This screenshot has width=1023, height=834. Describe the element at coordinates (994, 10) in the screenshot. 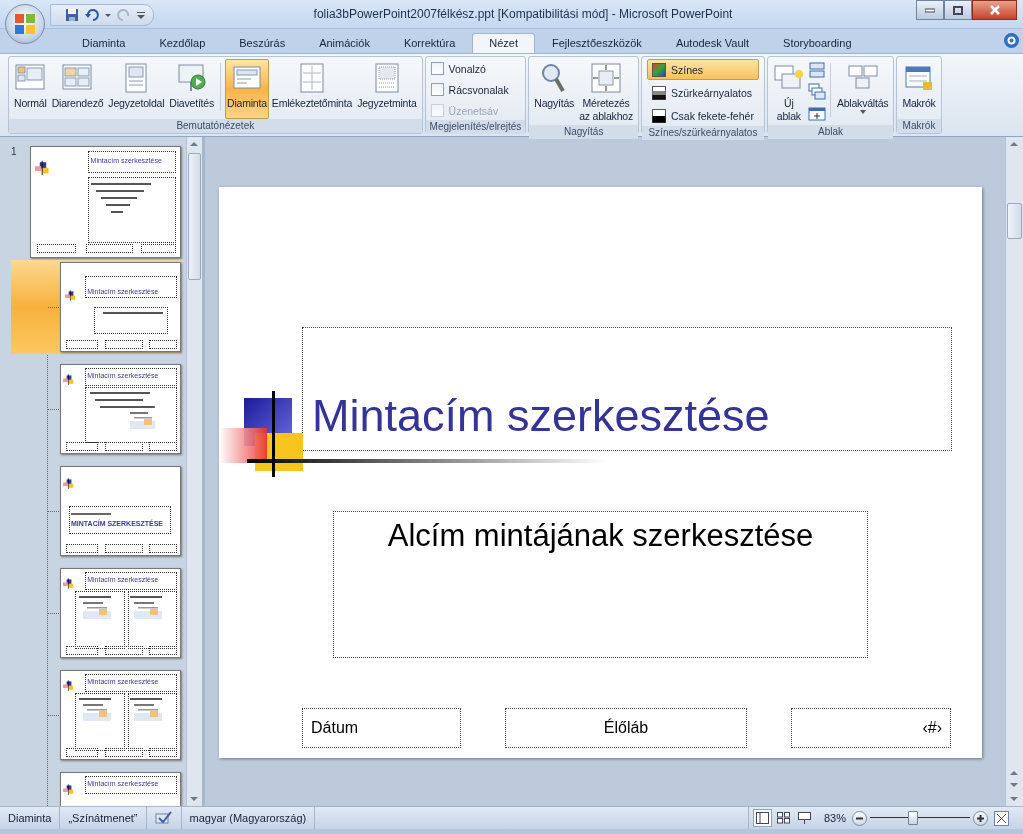

I see `close-button` at that location.